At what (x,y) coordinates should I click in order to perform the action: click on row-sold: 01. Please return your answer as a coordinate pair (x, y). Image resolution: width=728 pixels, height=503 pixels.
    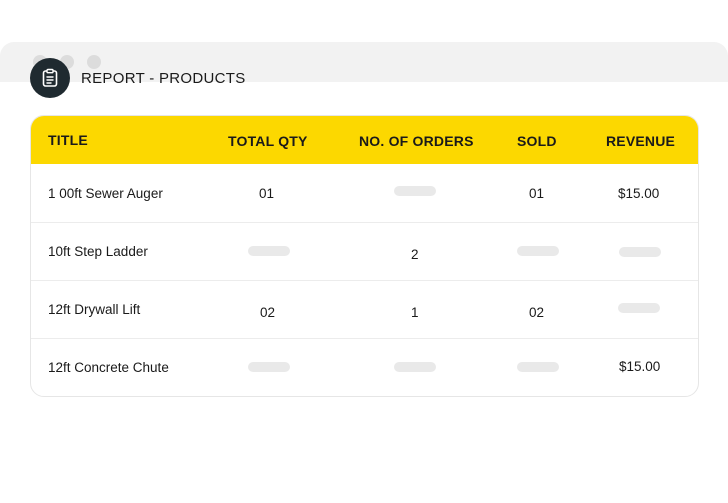
    Looking at the image, I should click on (537, 193).